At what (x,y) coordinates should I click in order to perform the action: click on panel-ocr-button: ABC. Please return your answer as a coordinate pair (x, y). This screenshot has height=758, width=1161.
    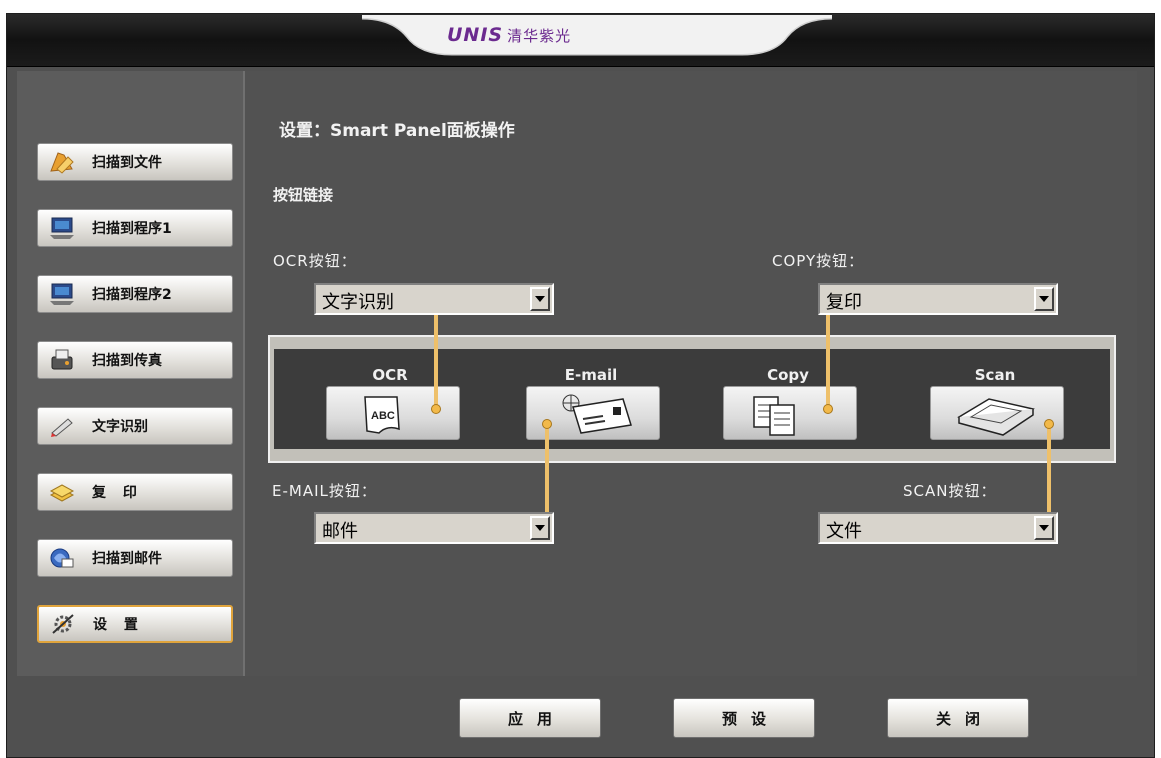
    Looking at the image, I should click on (393, 413).